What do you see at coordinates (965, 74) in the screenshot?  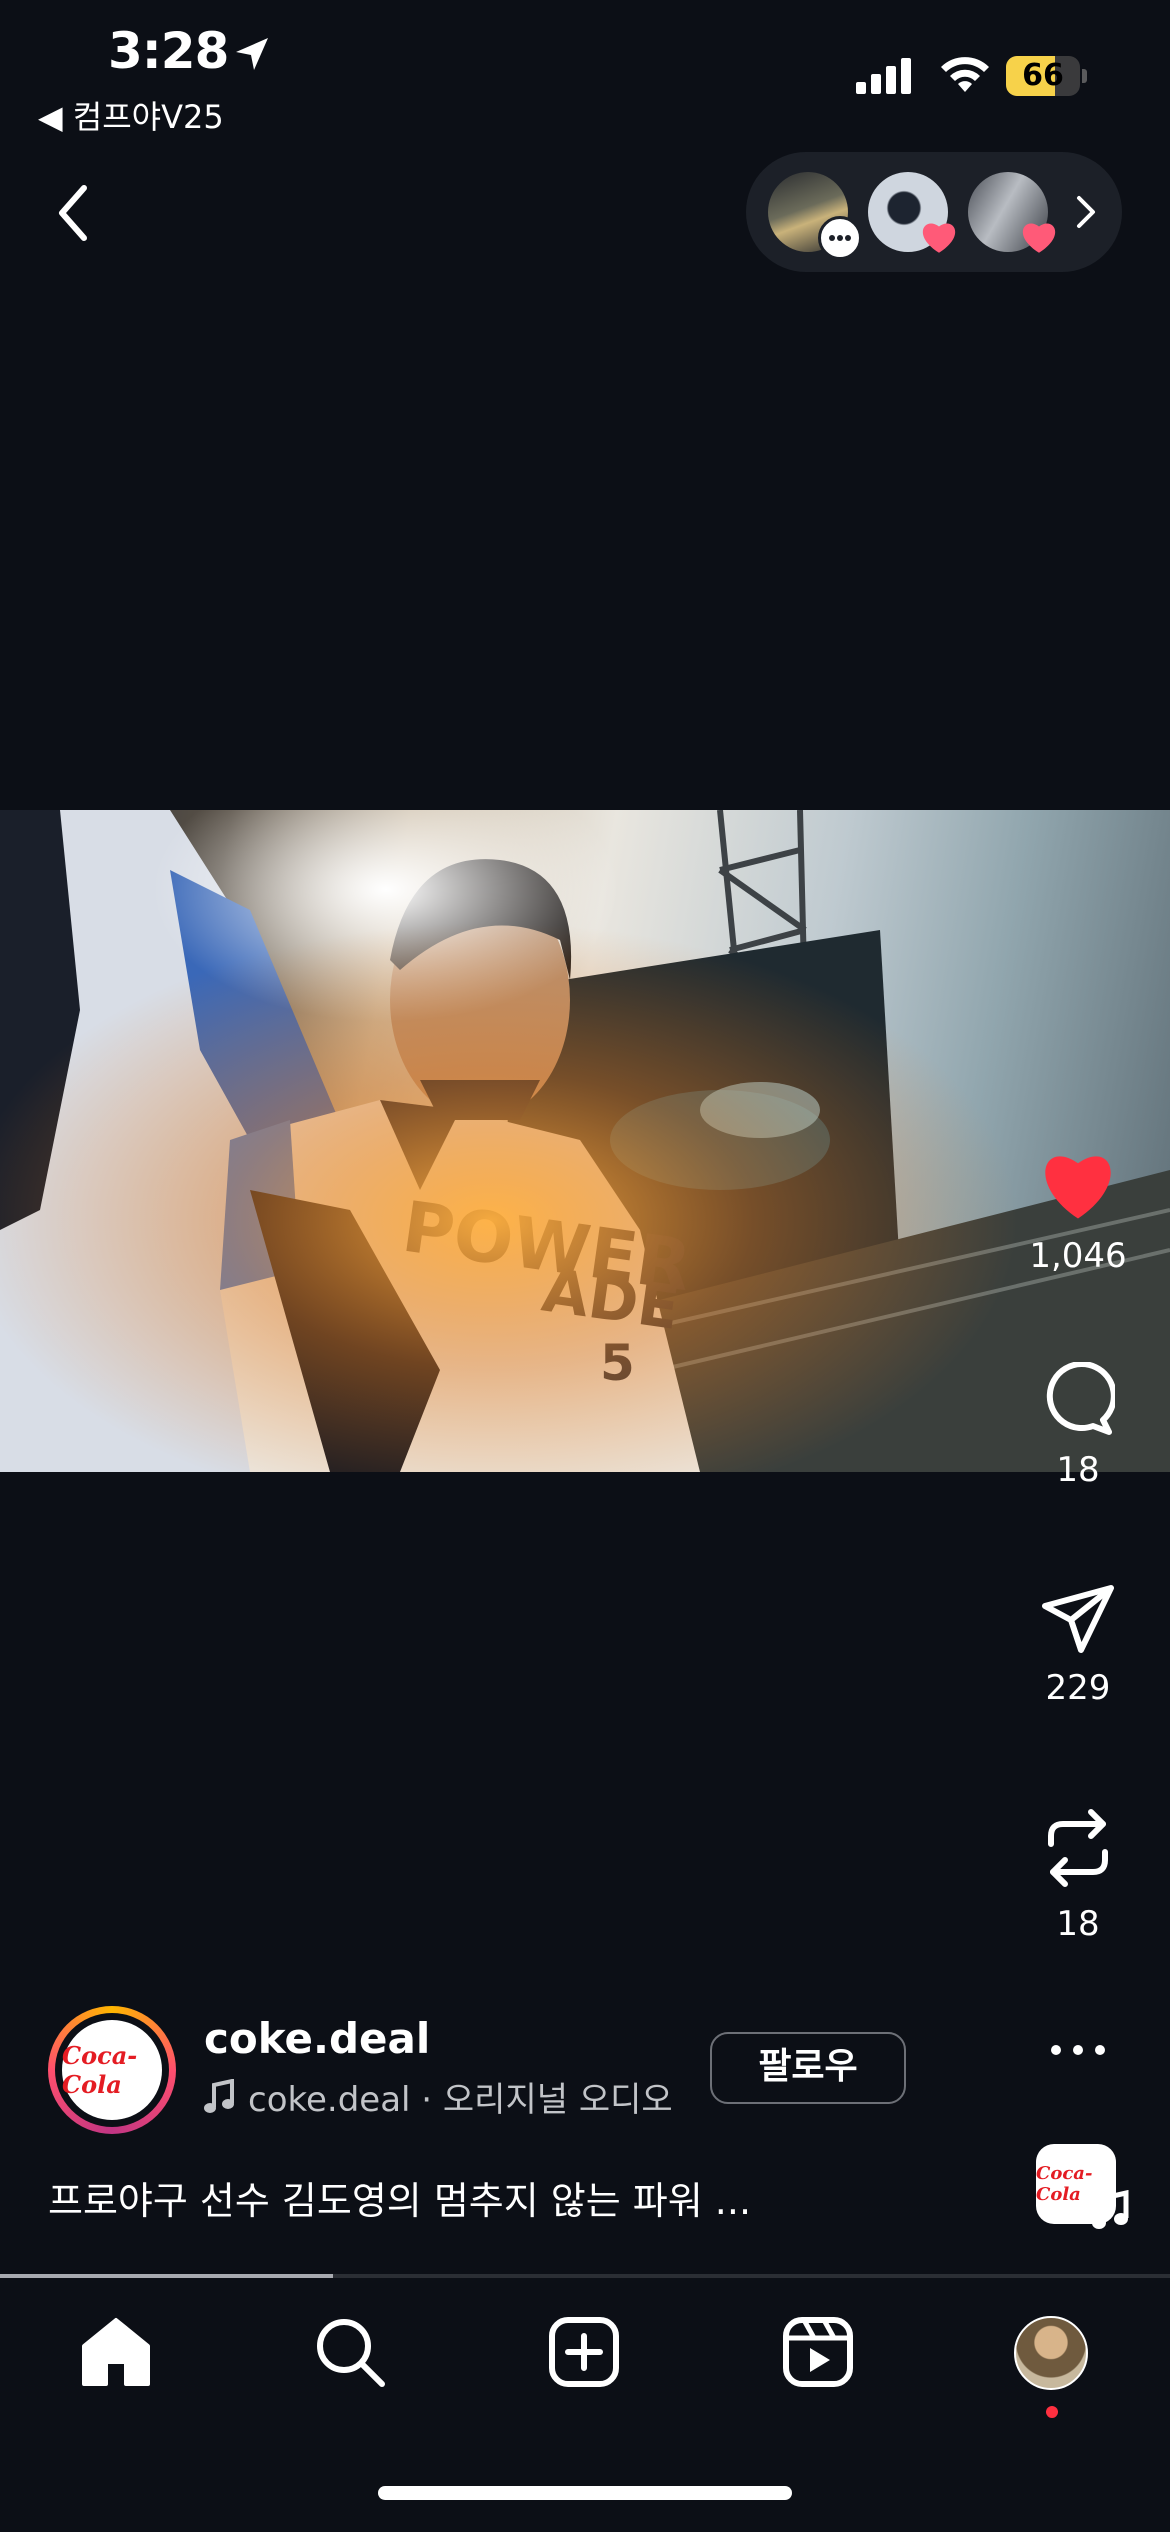 I see `wifi-icon` at bounding box center [965, 74].